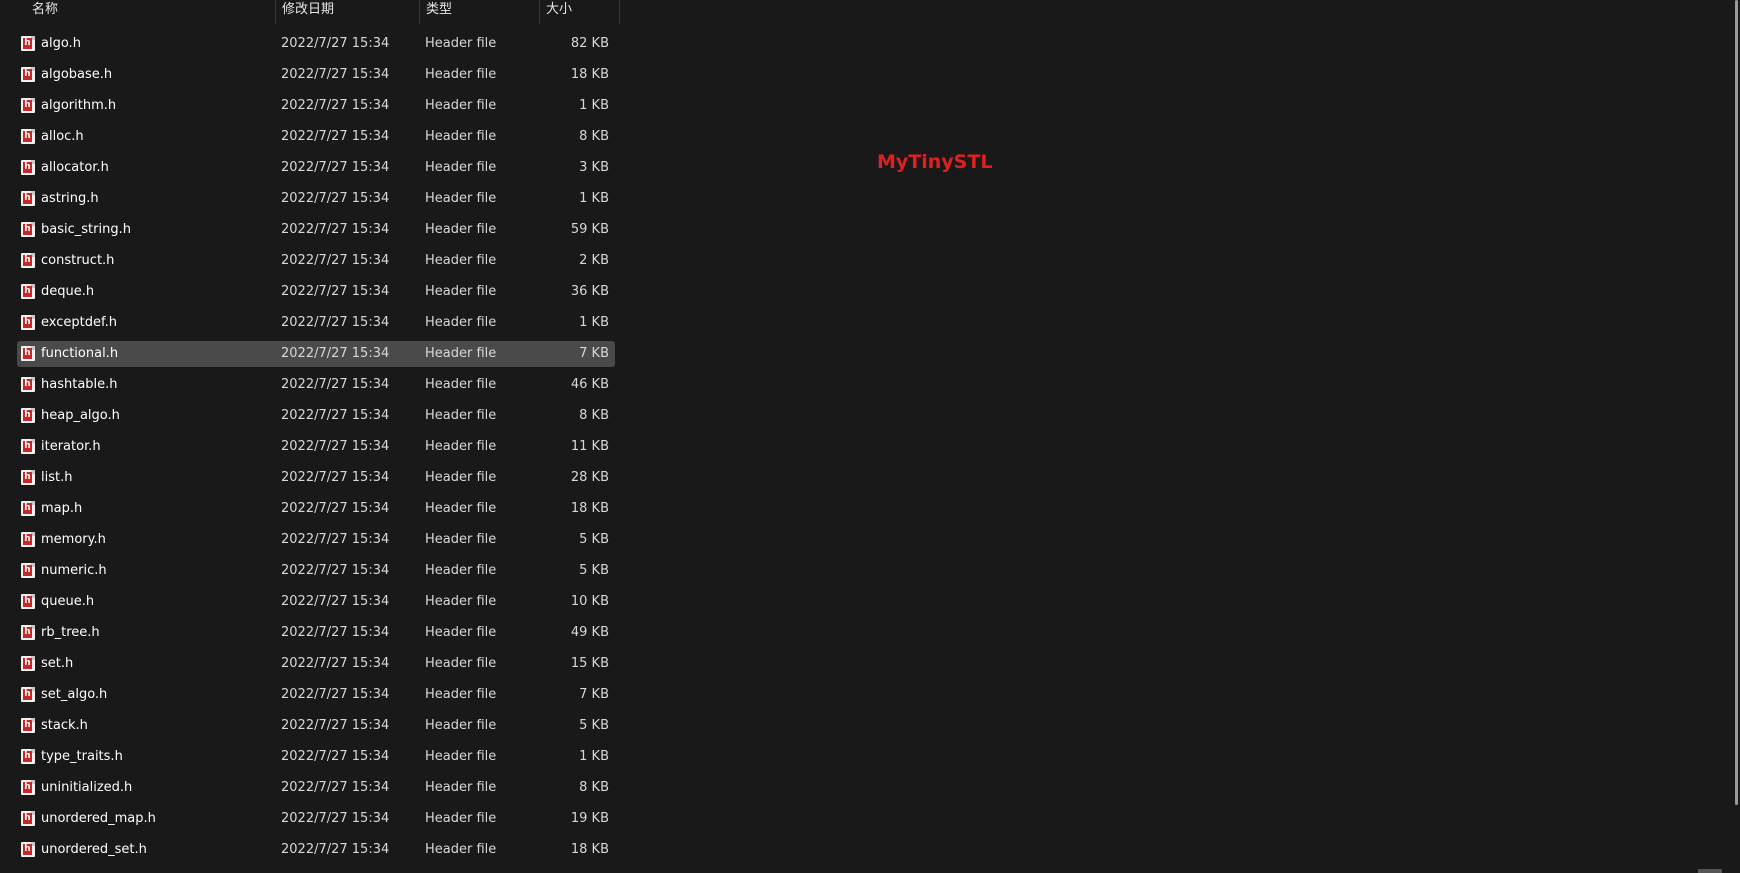 Image resolution: width=1740 pixels, height=873 pixels. What do you see at coordinates (316, 44) in the screenshot?
I see `file-row: algo.h 2022/7/27 15:34 Header file 82 KB` at bounding box center [316, 44].